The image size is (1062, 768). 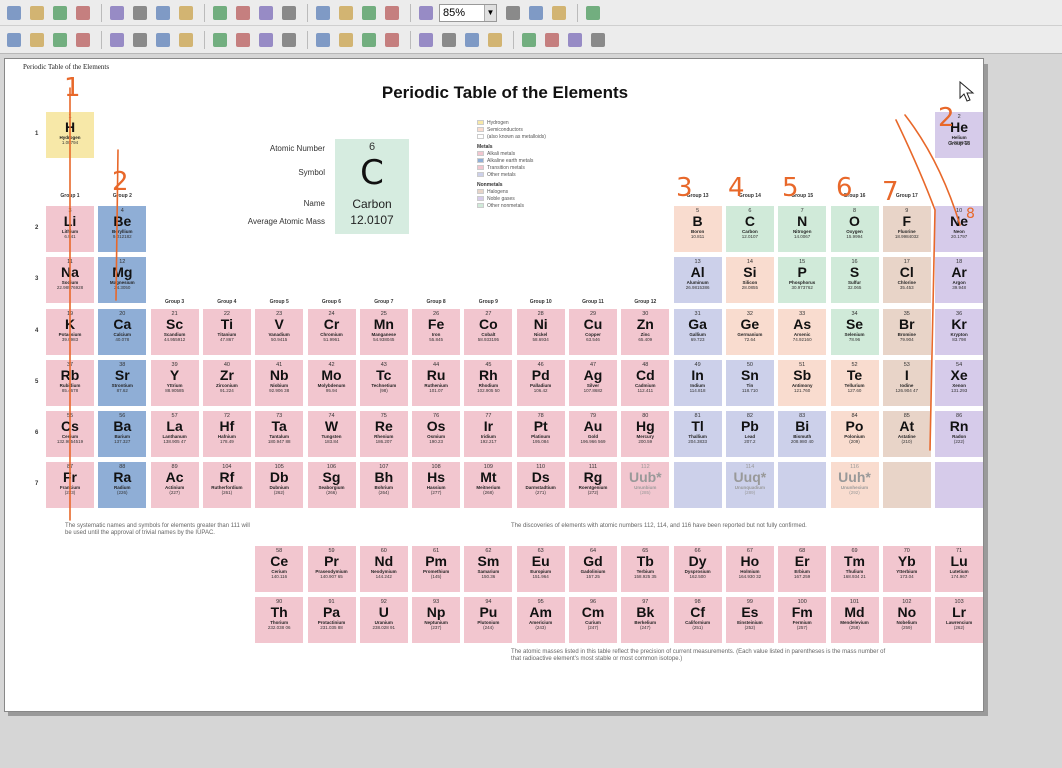 What do you see at coordinates (802, 383) in the screenshot?
I see `element-sb: 51 Sb Antimony 121.760` at bounding box center [802, 383].